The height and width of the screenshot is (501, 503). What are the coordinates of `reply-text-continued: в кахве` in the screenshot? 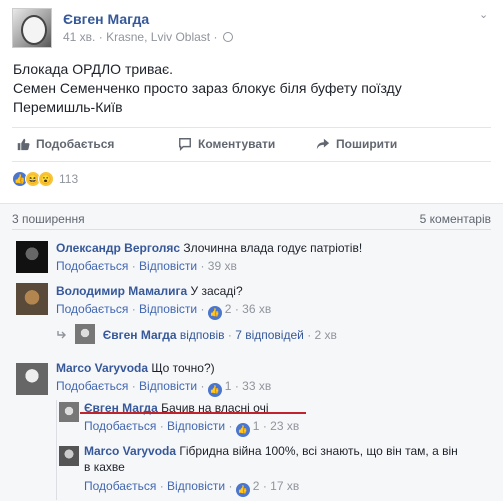 It's located at (104, 467).